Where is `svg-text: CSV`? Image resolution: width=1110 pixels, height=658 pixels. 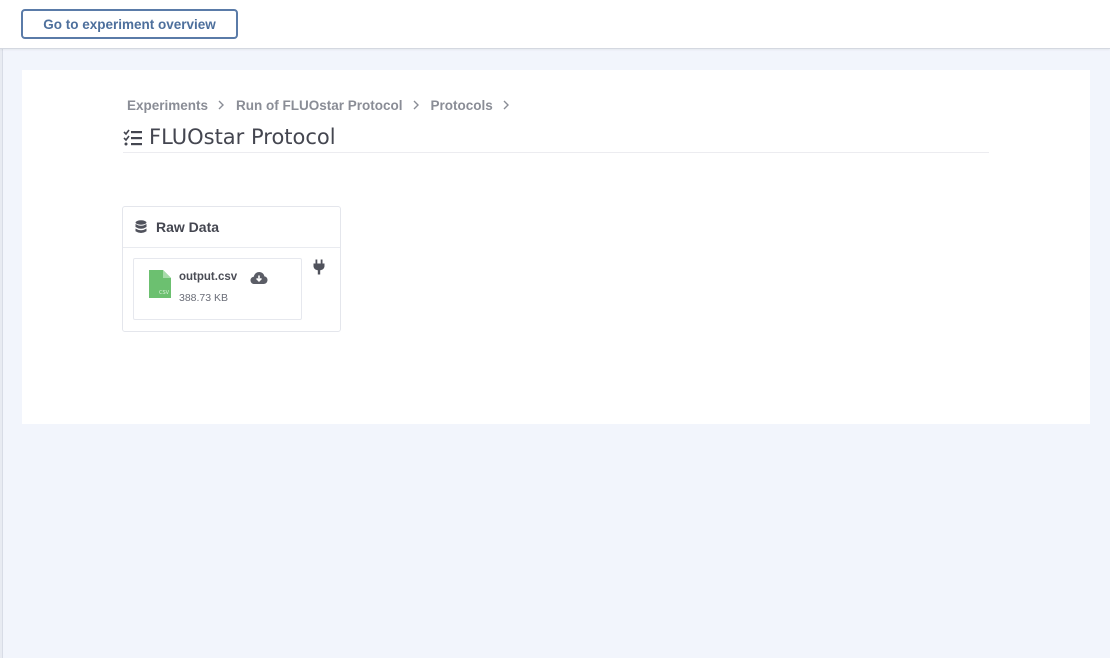
svg-text: CSV is located at coordinates (164, 293).